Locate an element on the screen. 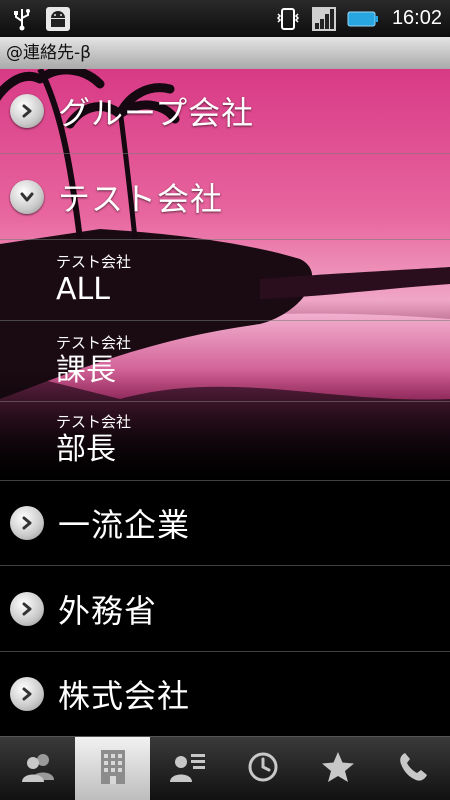 Image resolution: width=450 pixels, height=800 pixels. contacts-tab is located at coordinates (37, 768).